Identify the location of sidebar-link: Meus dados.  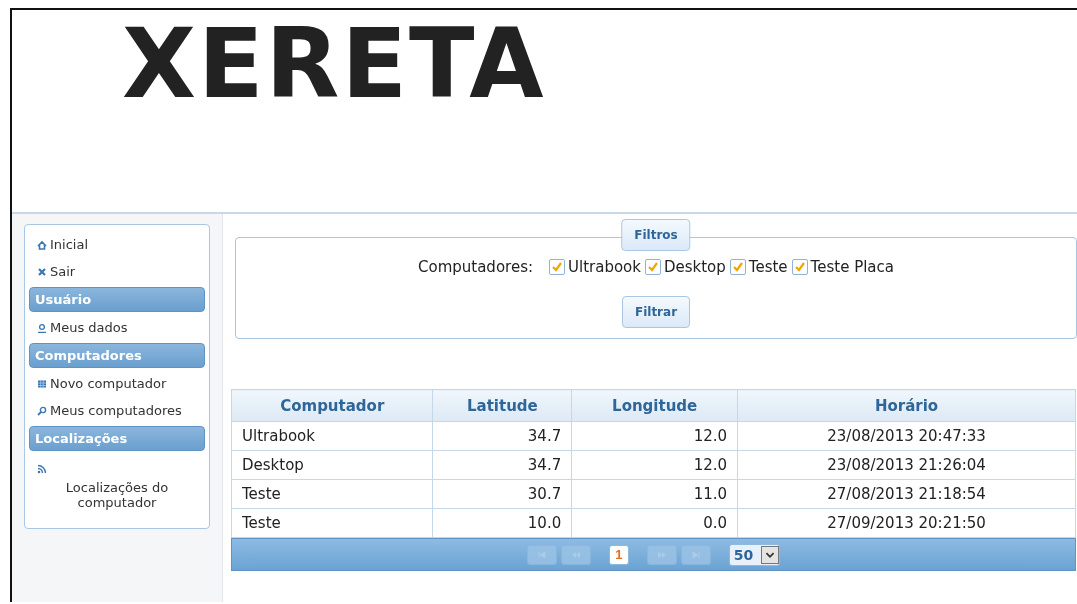
(117, 327).